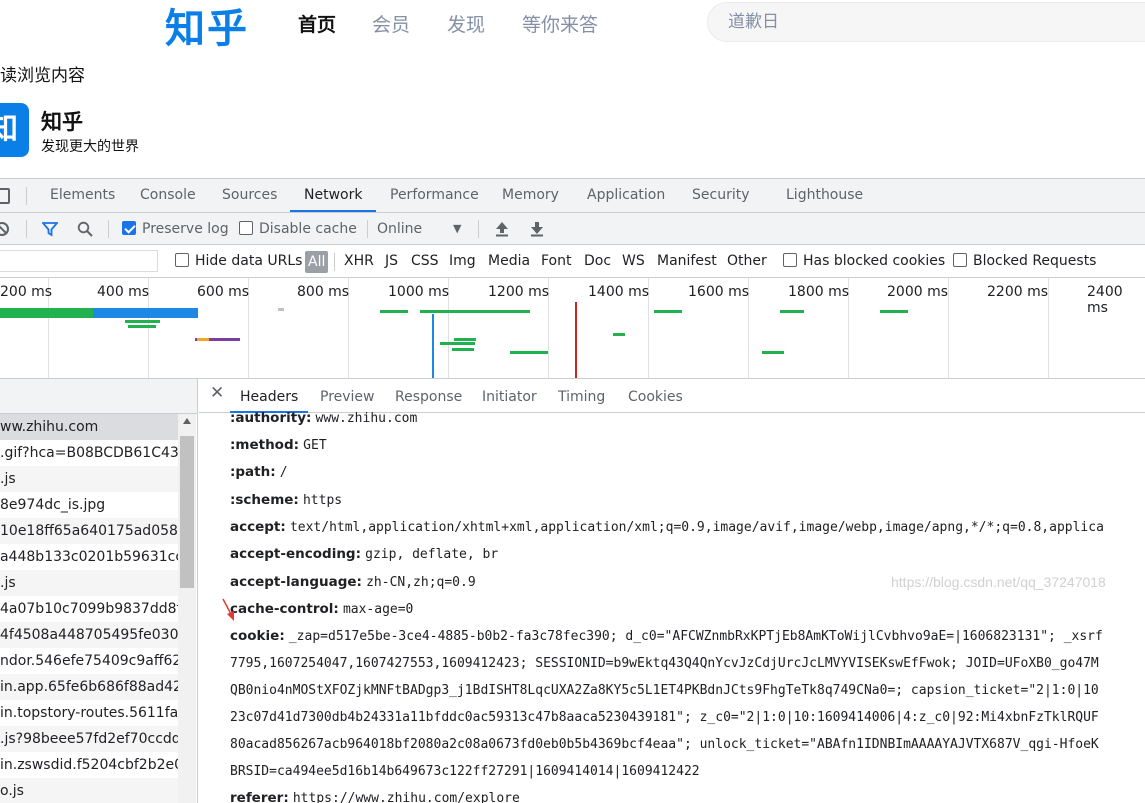  Describe the element at coordinates (581, 396) in the screenshot. I see `detail-tab-timing: Timing` at that location.